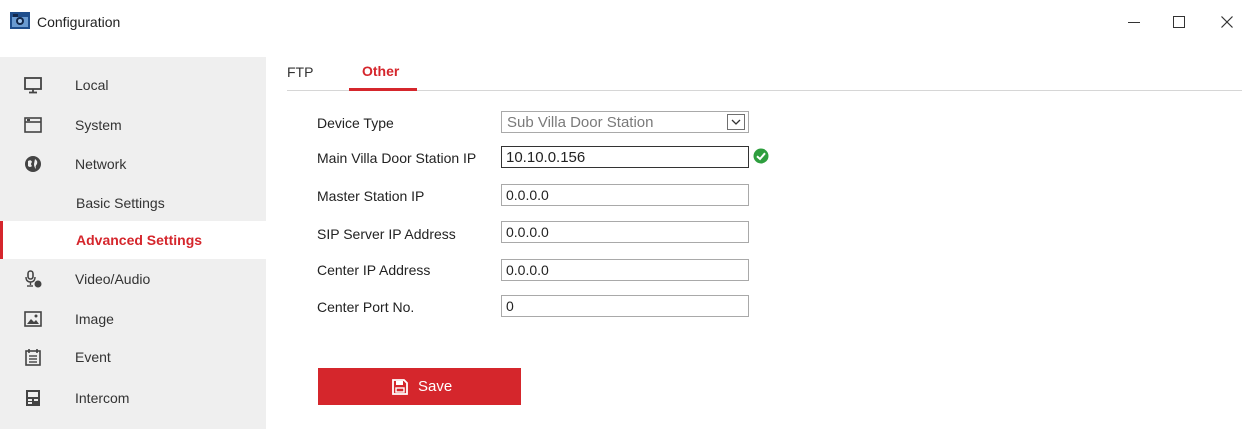 The height and width of the screenshot is (429, 1242). What do you see at coordinates (580, 122) in the screenshot?
I see `device-type-value: Sub Villa Door Station` at bounding box center [580, 122].